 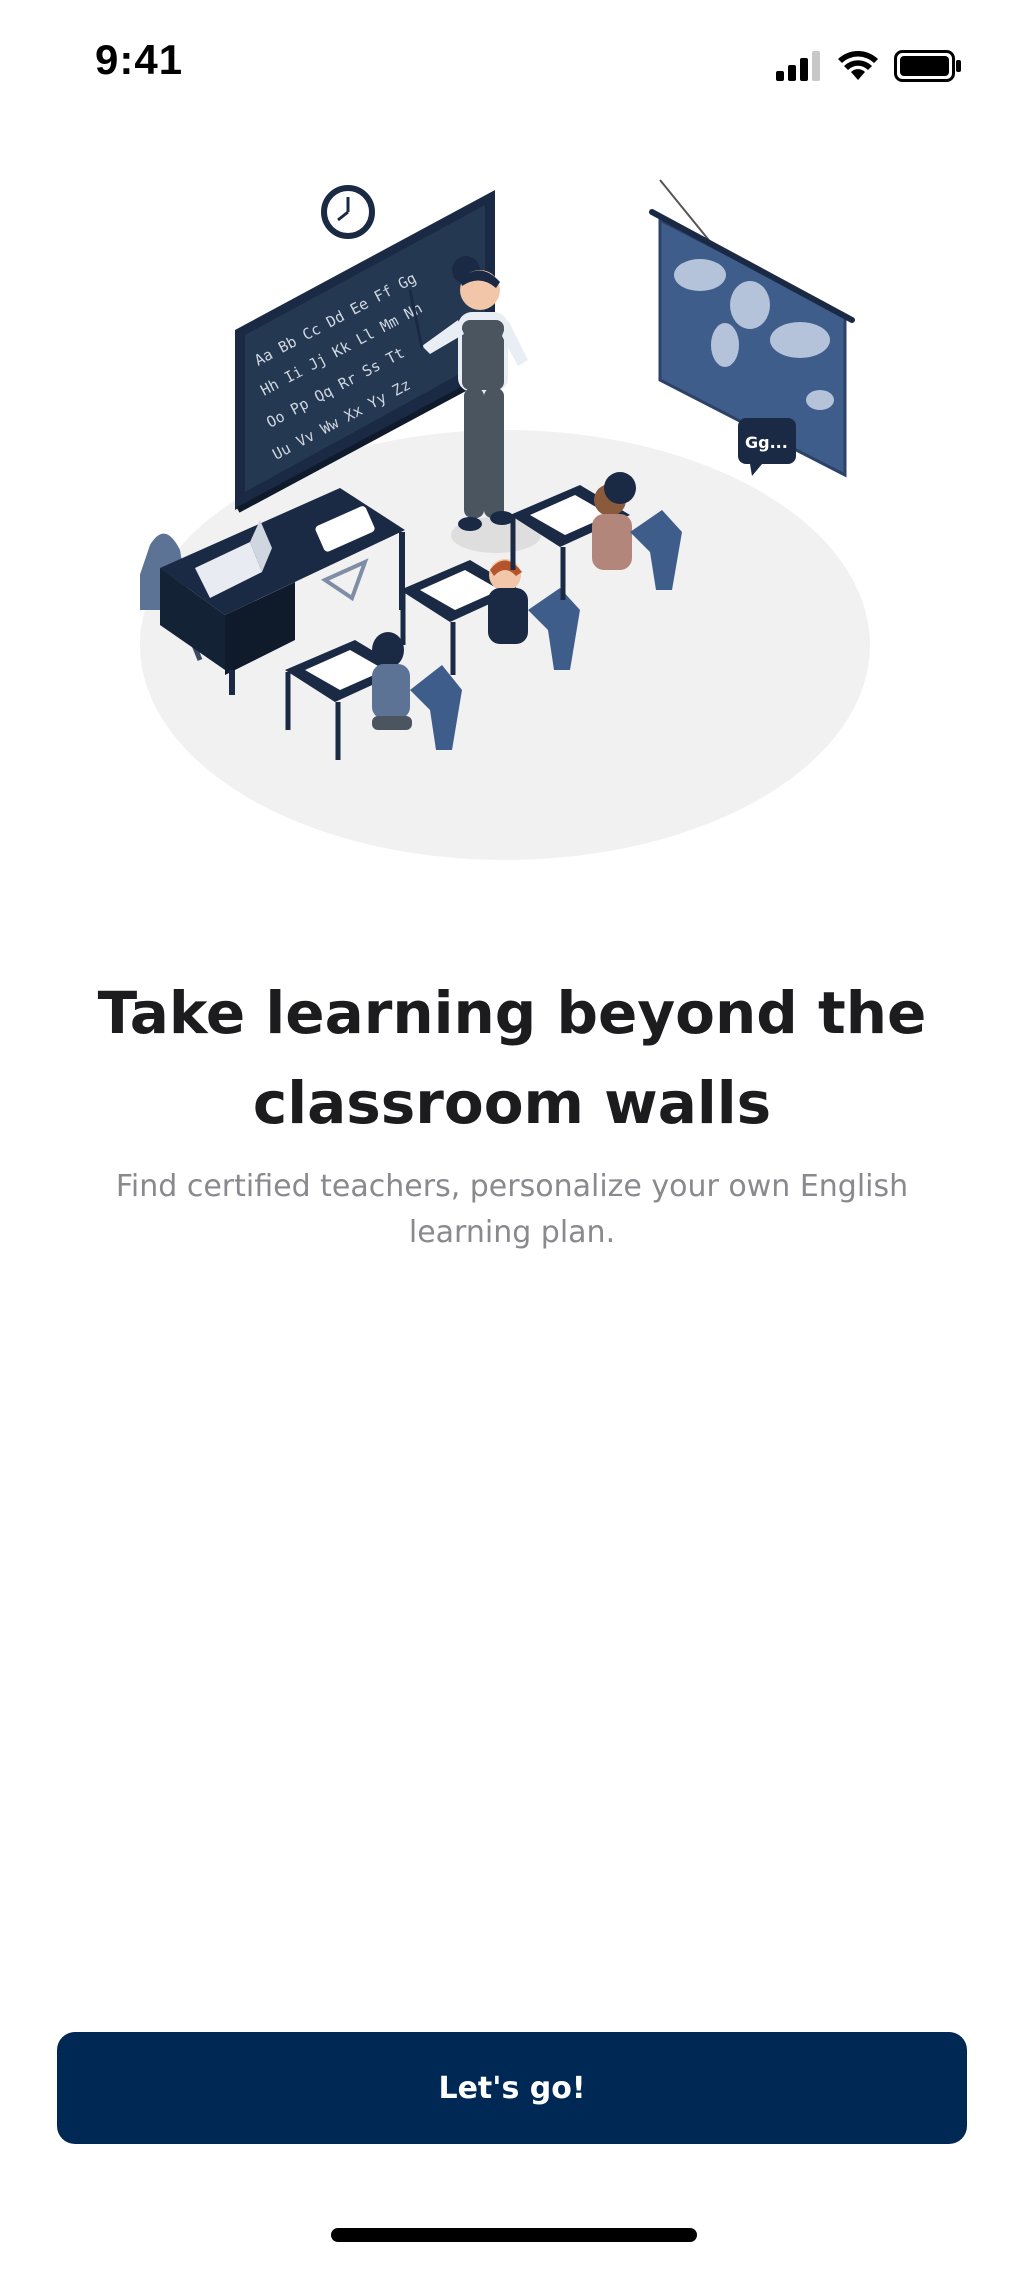 What do you see at coordinates (139, 59) in the screenshot?
I see `status-time: 9:41` at bounding box center [139, 59].